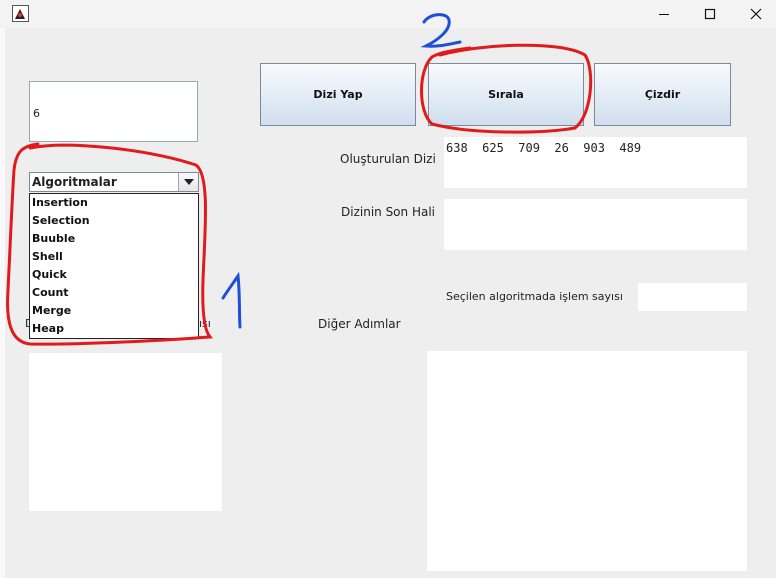 The width and height of the screenshot is (776, 578). I want to click on create-array-button: Dizi Yap, so click(338, 94).